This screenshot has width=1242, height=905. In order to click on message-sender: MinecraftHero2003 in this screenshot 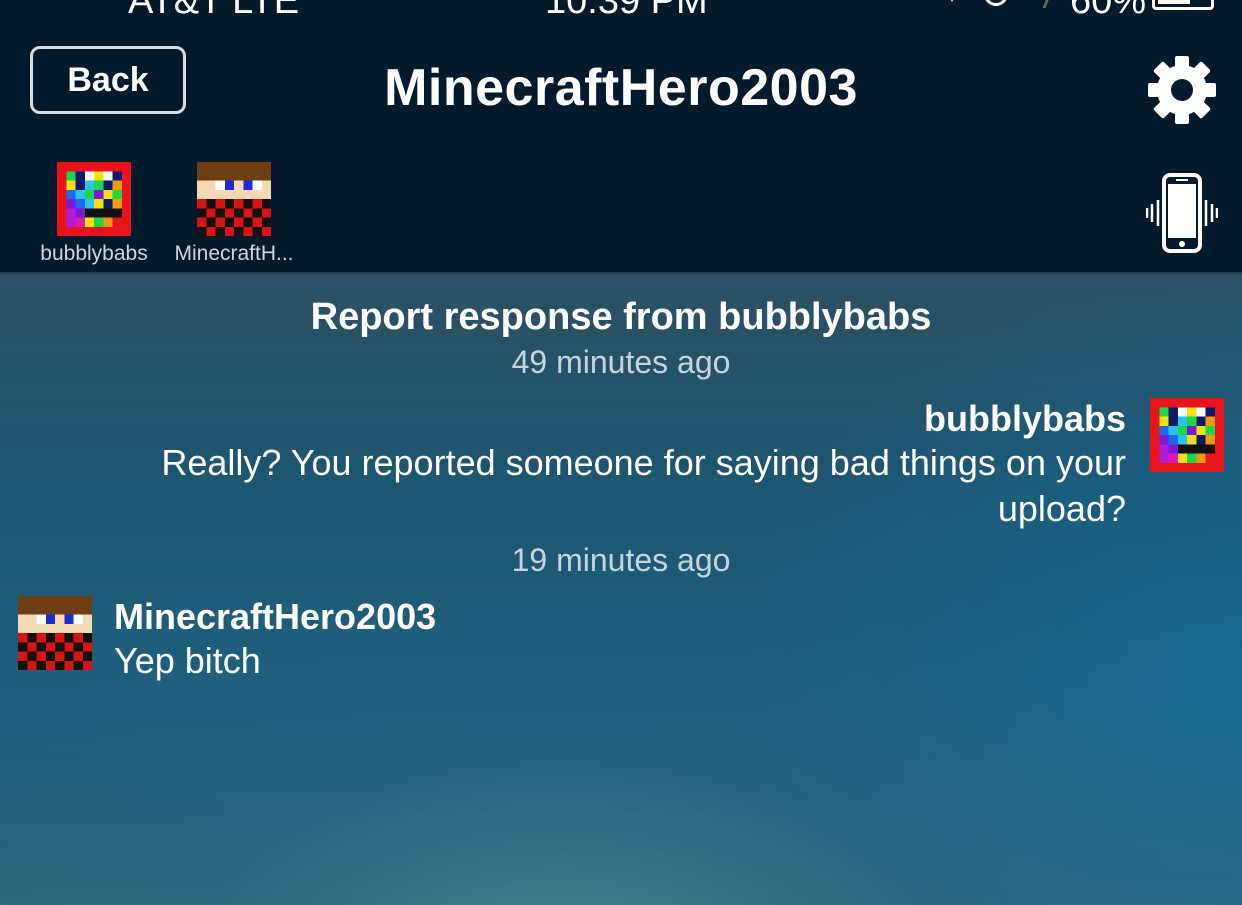, I will do `click(275, 616)`.